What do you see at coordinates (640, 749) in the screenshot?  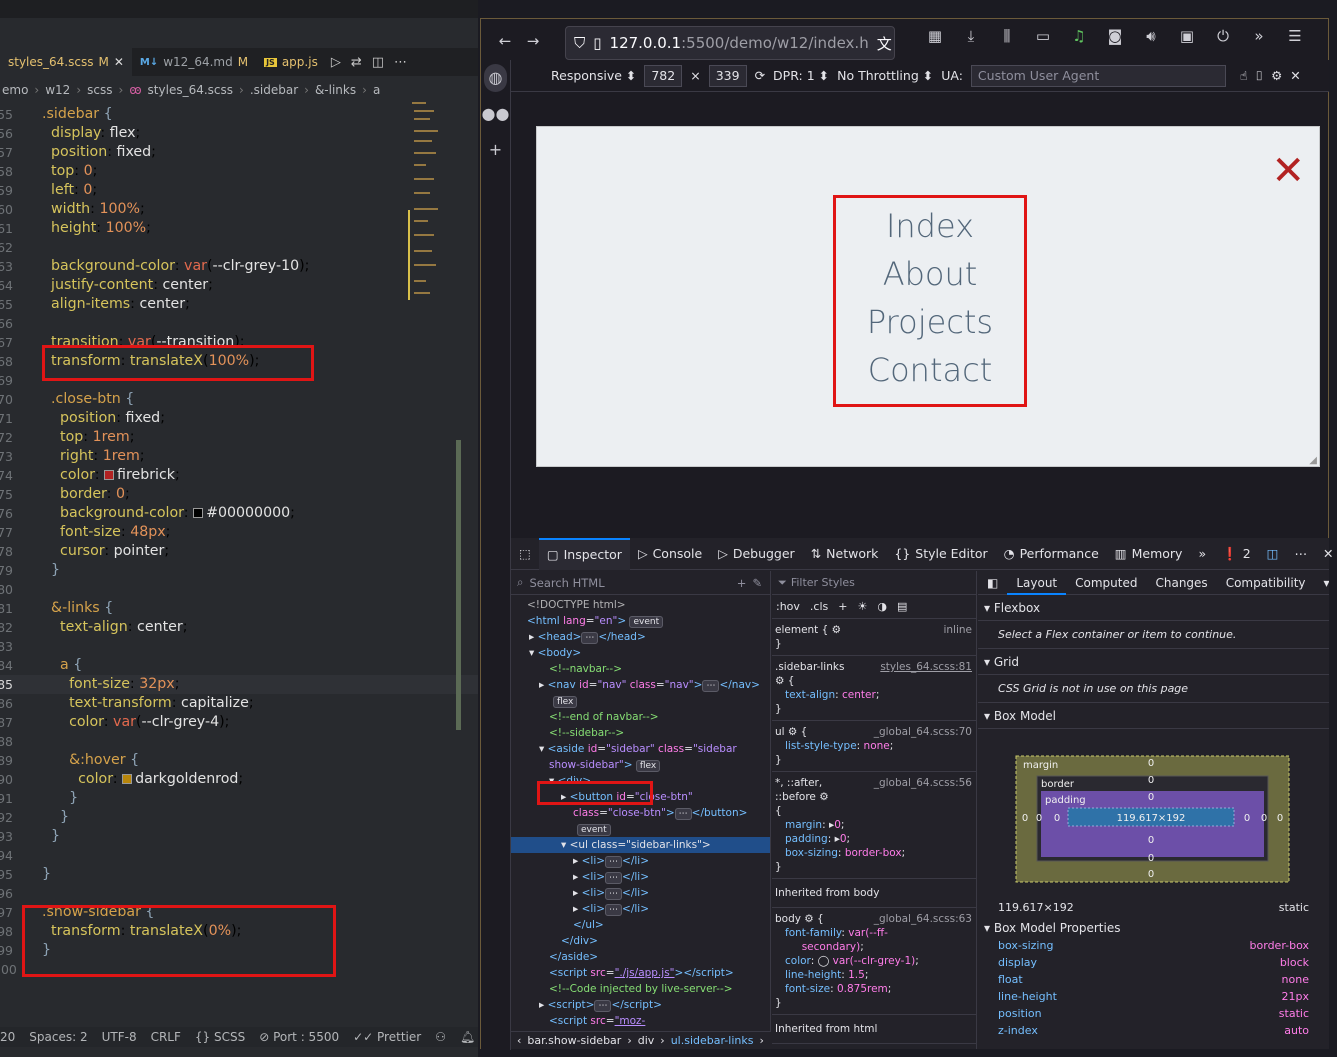 I see `tree-node: ▾ <aside id="sidebar" class="sidebar` at bounding box center [640, 749].